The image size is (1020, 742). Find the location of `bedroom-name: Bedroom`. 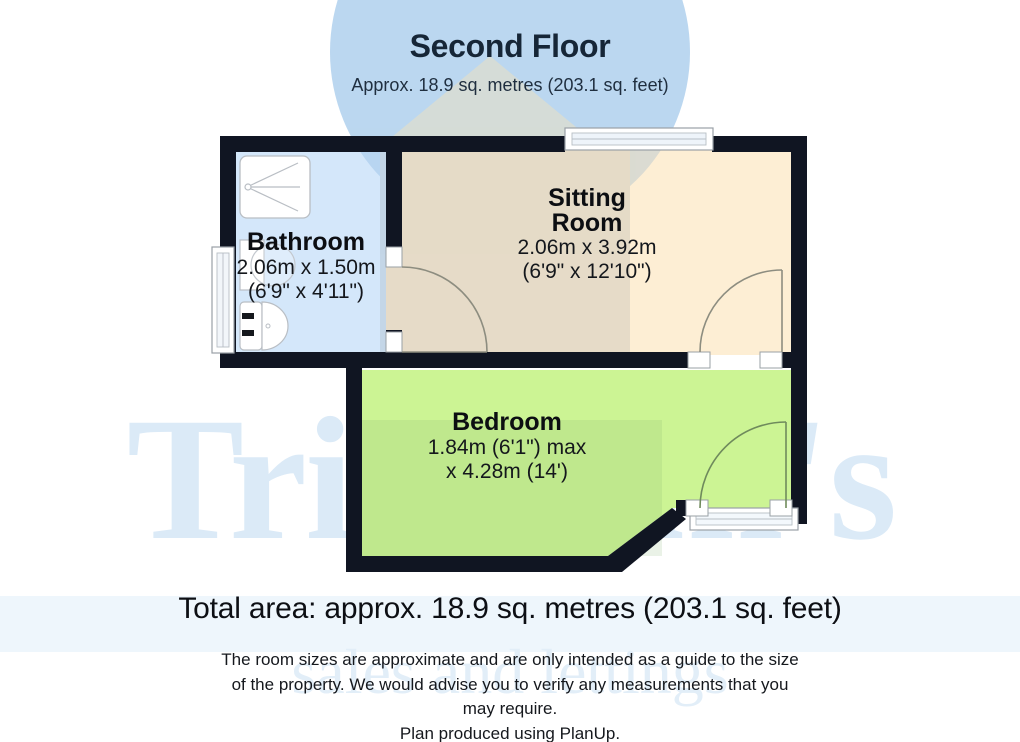

bedroom-name: Bedroom is located at coordinates (507, 422).